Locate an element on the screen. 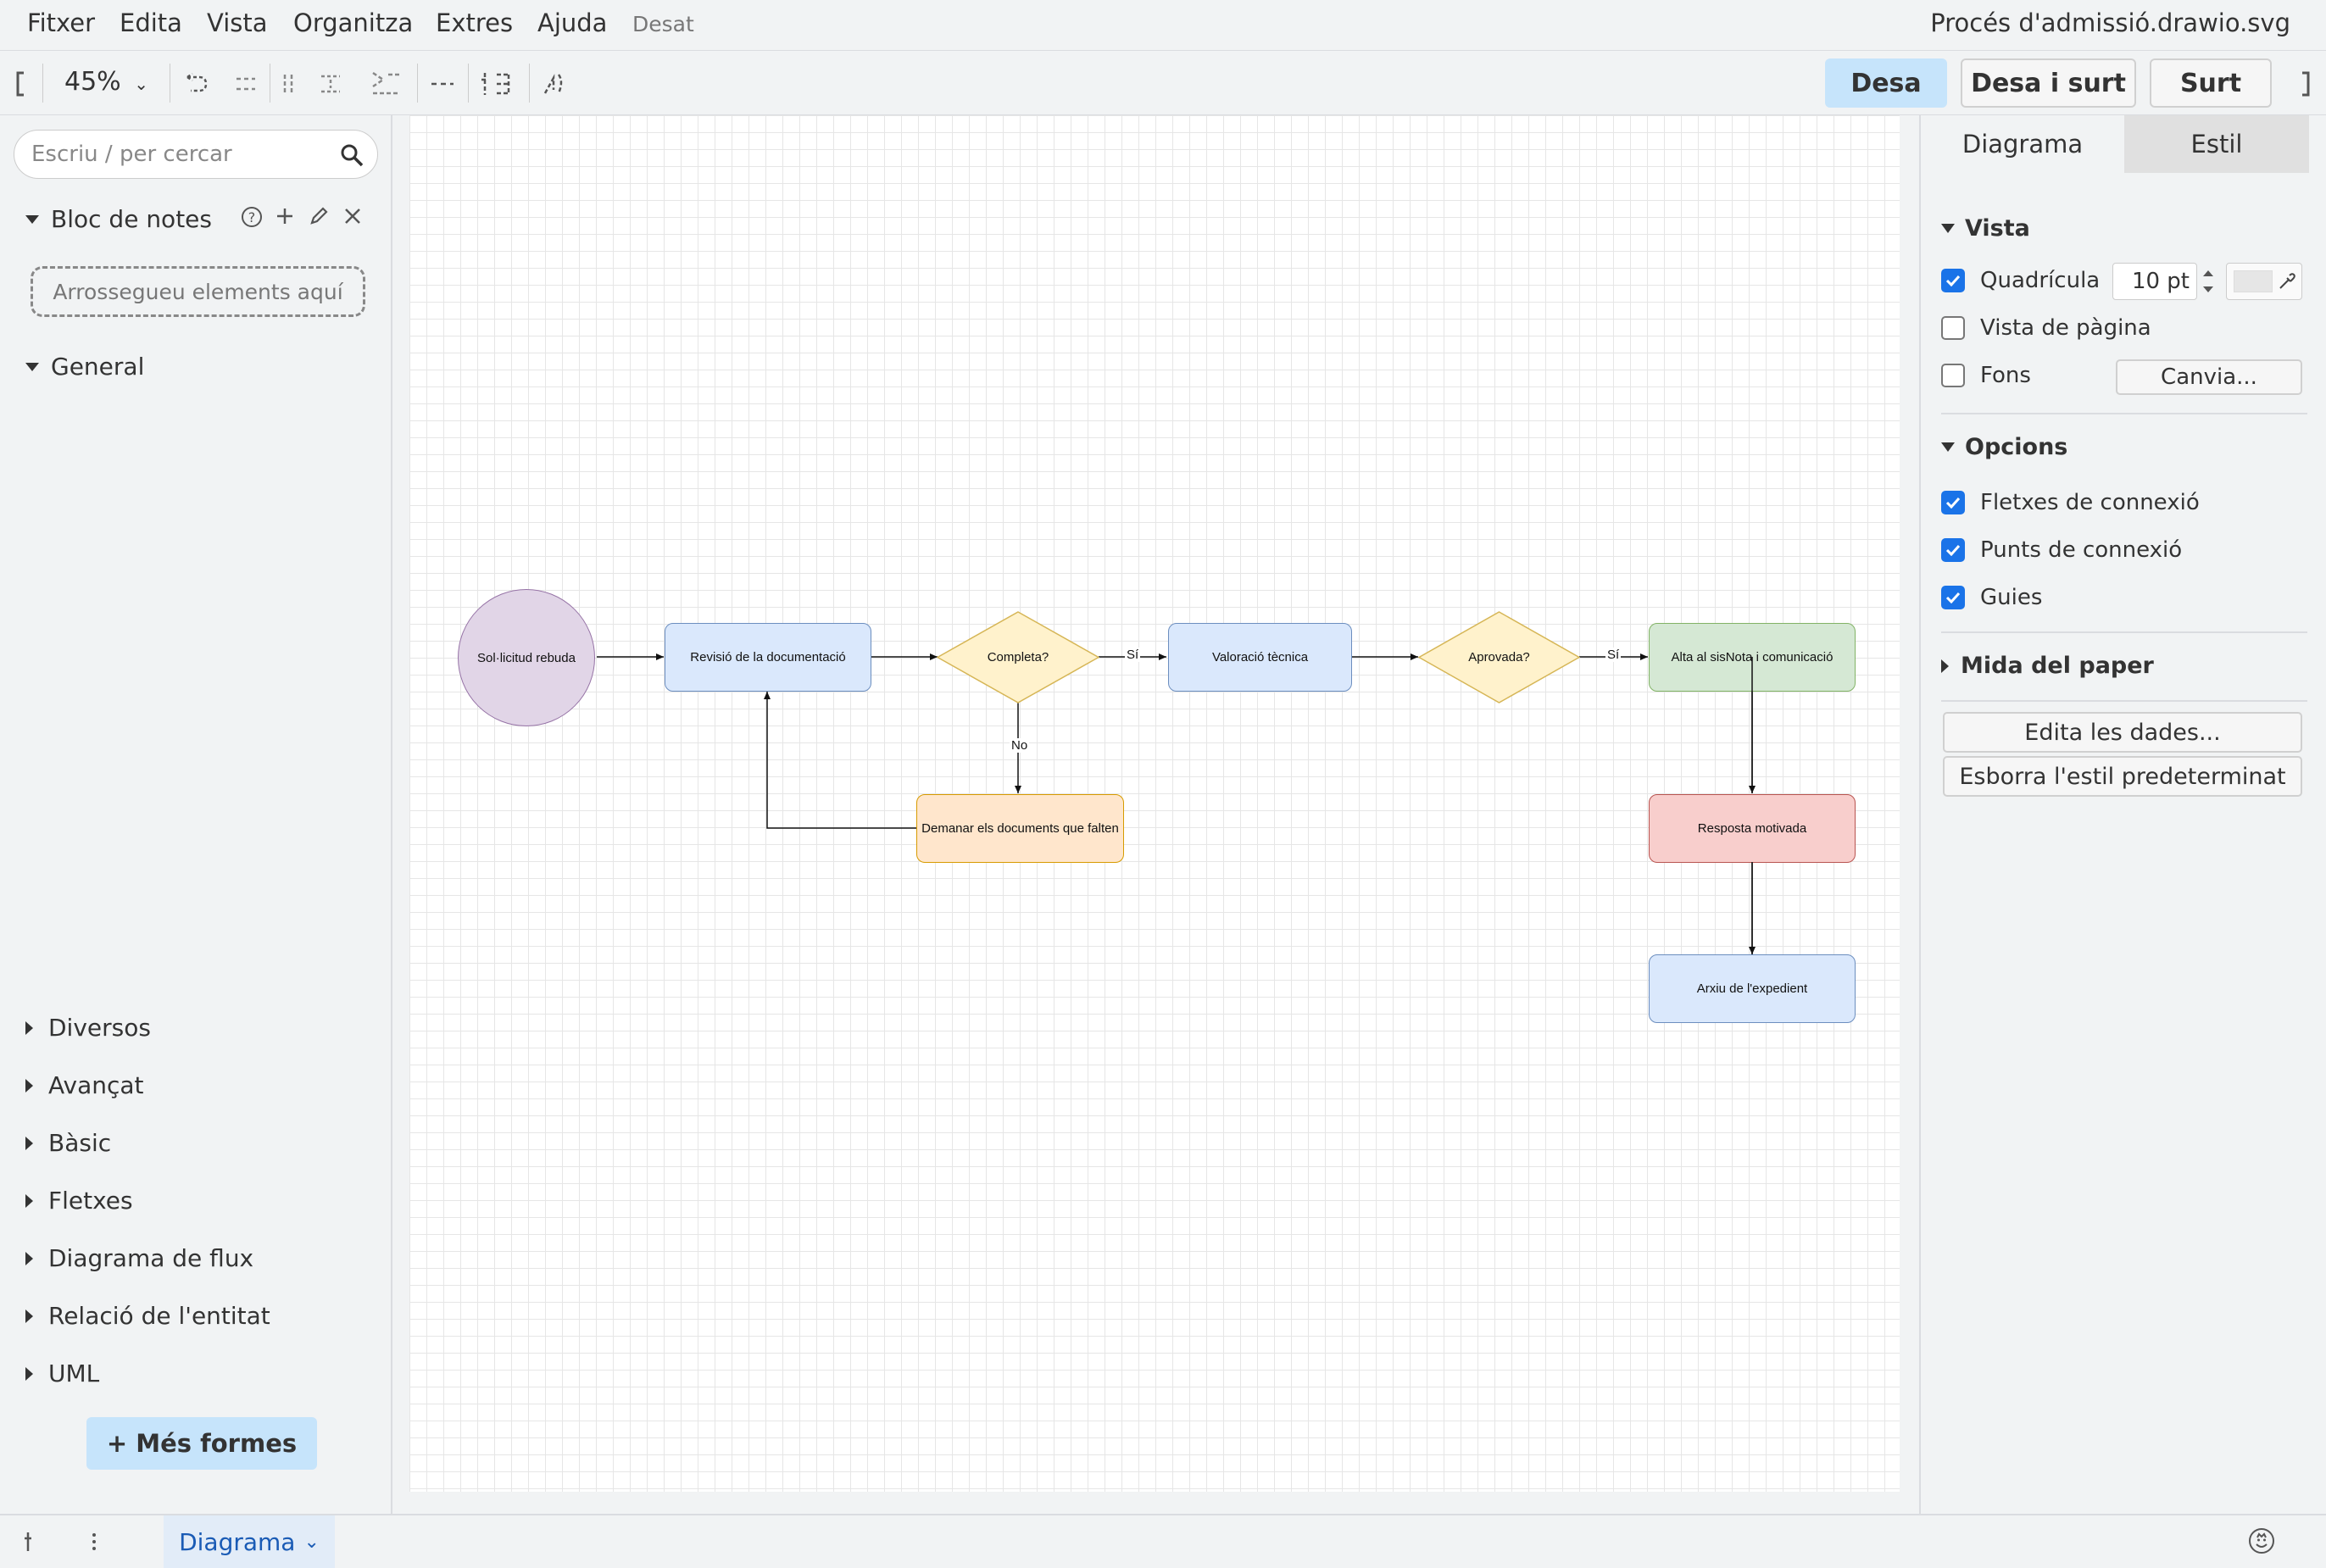 Image resolution: width=2326 pixels, height=1568 pixels. exit-button: Surt is located at coordinates (2211, 83).